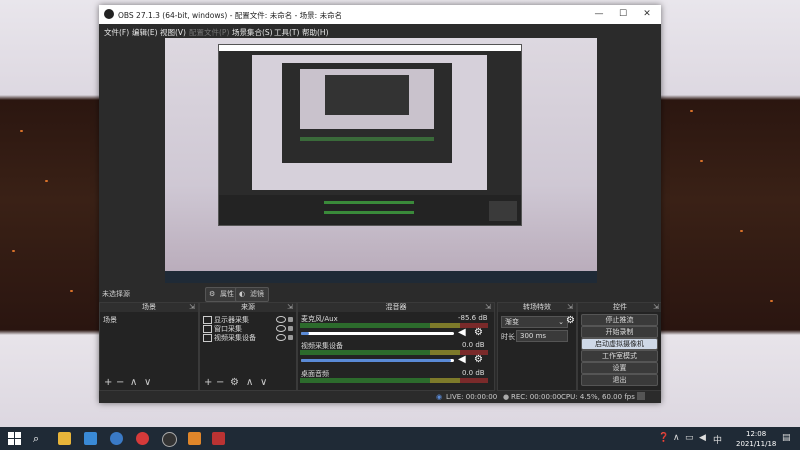  I want to click on settings-button: 设置, so click(619, 368).